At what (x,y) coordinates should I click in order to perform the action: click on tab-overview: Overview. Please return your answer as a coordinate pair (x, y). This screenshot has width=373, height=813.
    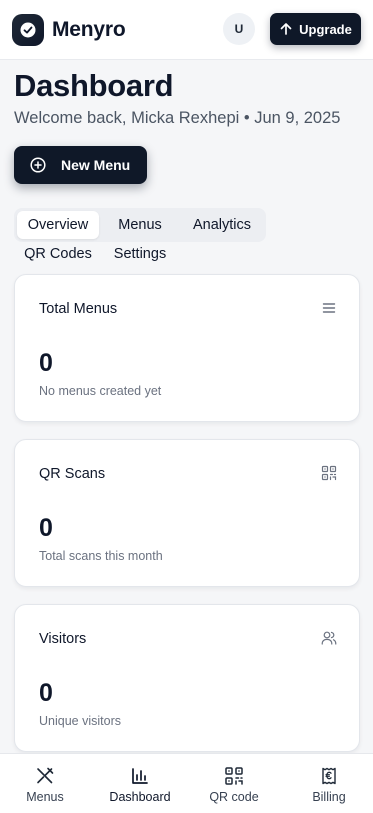
    Looking at the image, I should click on (58, 225).